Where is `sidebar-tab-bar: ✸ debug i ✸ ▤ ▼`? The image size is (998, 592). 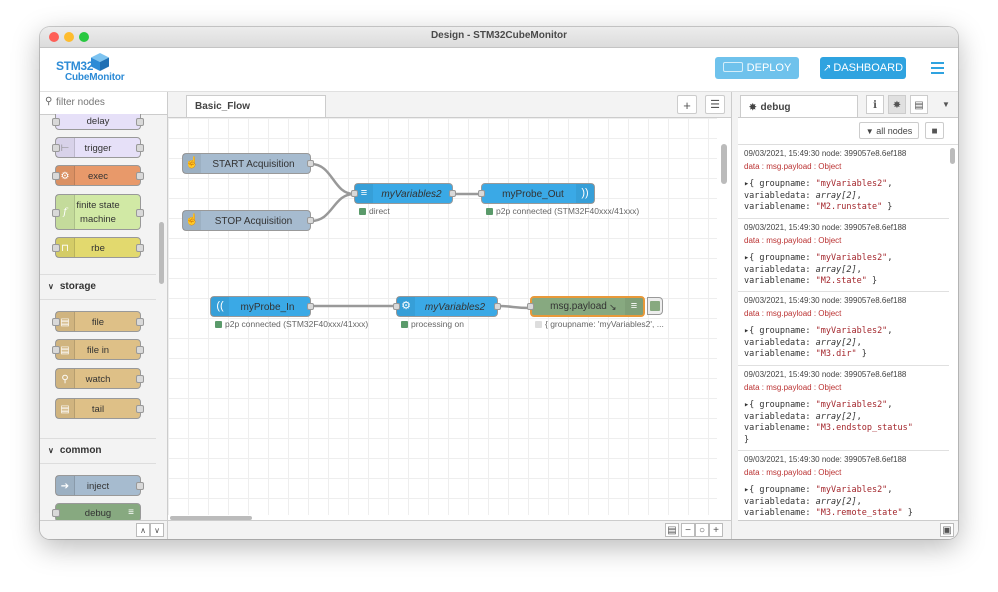
sidebar-tab-bar: ✸ debug i ✸ ▤ ▼ is located at coordinates (848, 105).